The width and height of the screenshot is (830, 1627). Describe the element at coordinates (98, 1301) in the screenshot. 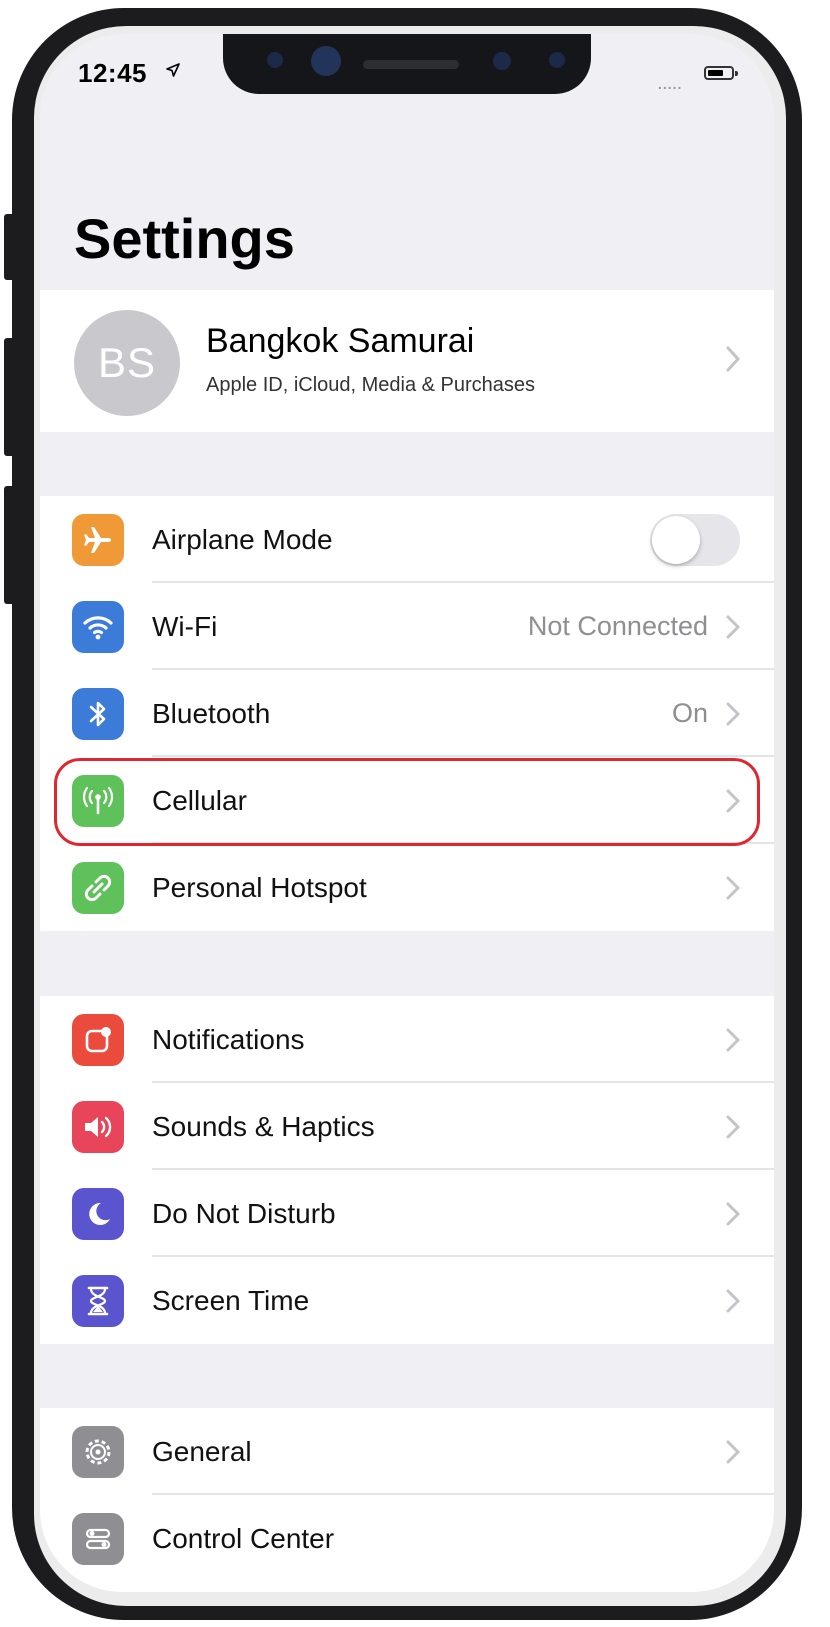

I see `hourglass-icon` at that location.